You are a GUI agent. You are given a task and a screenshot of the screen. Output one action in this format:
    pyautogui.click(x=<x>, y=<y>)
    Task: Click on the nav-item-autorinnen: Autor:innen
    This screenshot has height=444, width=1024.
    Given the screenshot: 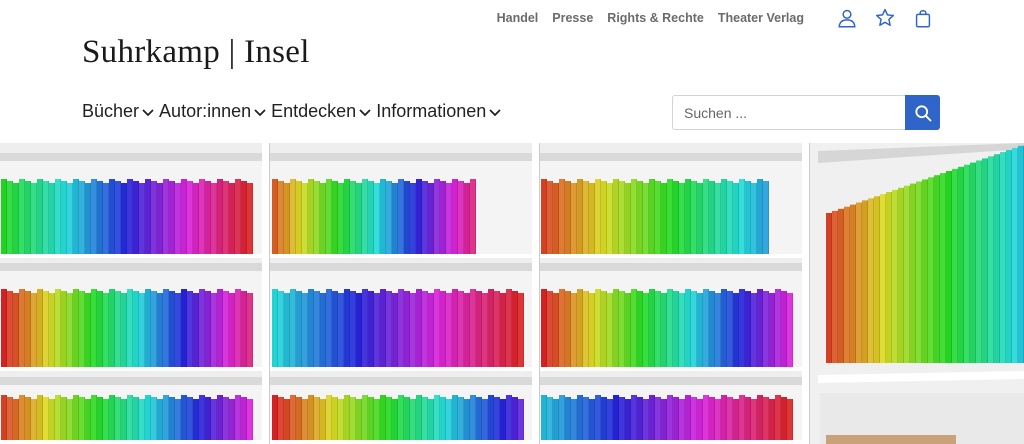 What is the action you would take?
    pyautogui.click(x=213, y=111)
    